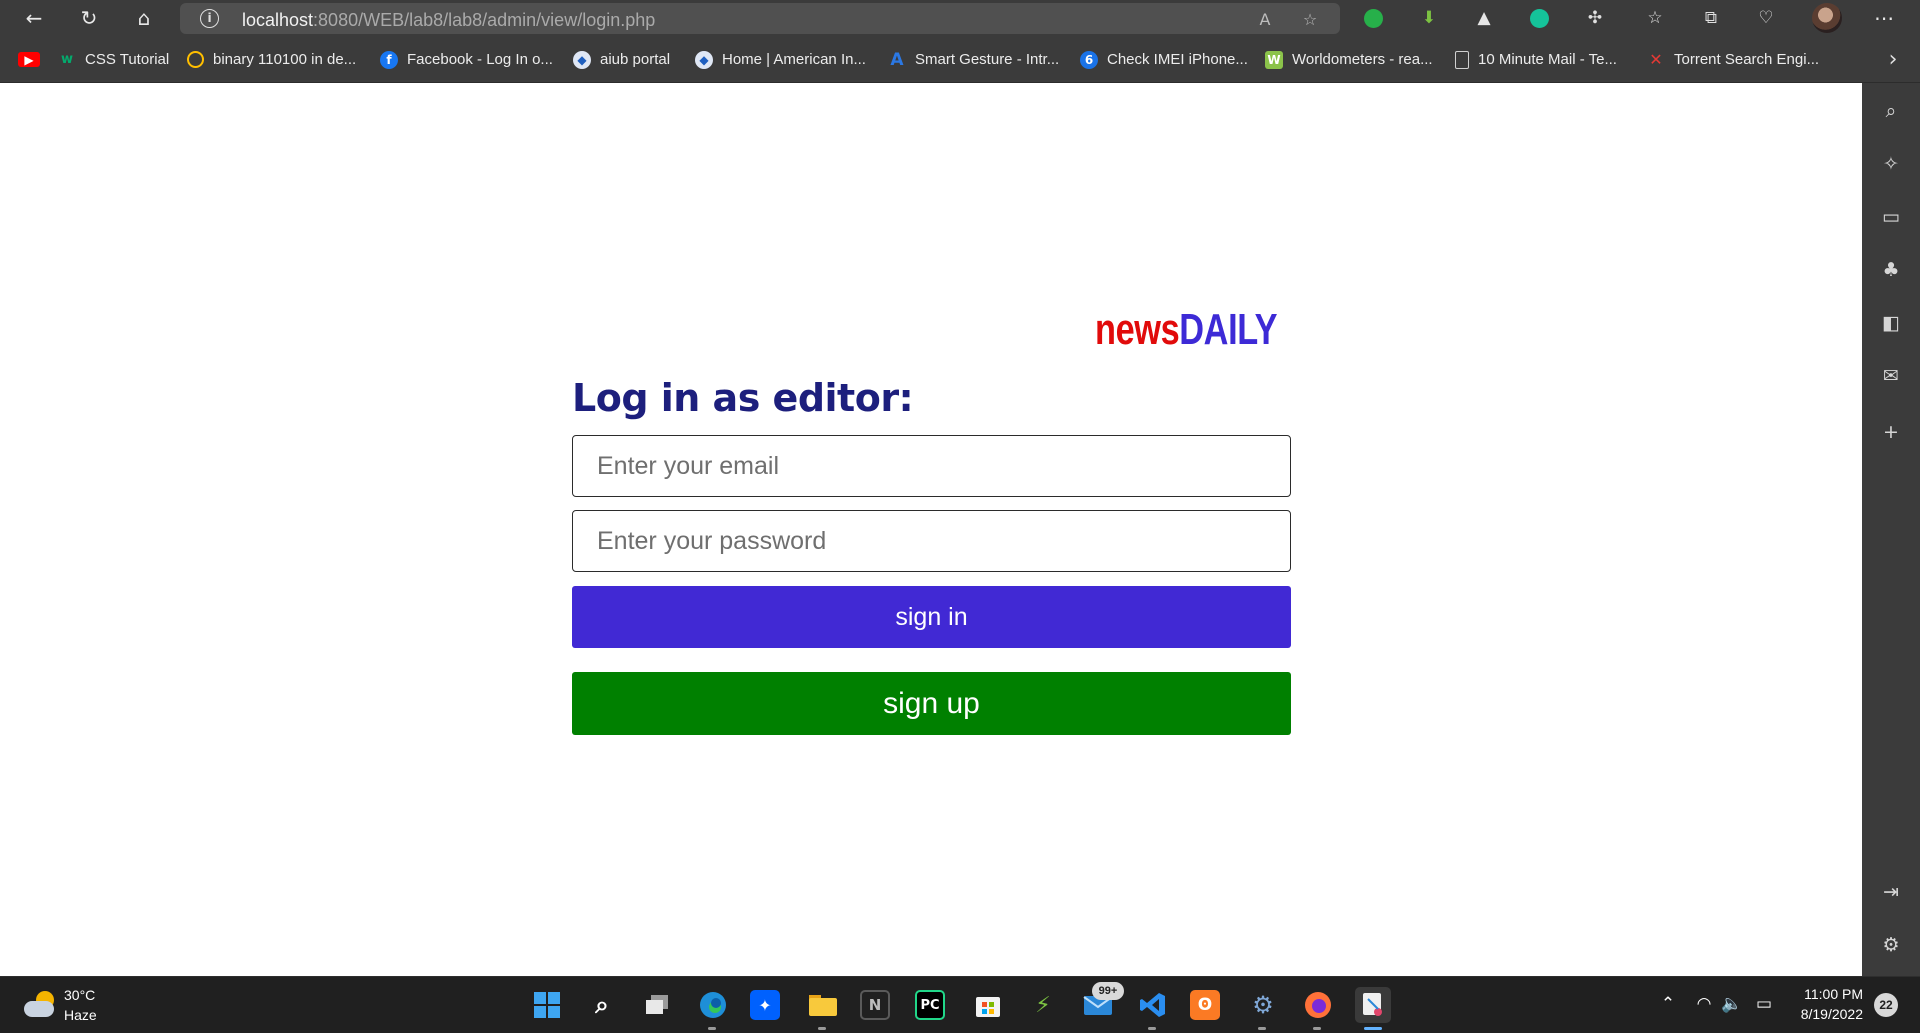 This screenshot has width=1920, height=1033. What do you see at coordinates (547, 1005) in the screenshot?
I see `start-icon` at bounding box center [547, 1005].